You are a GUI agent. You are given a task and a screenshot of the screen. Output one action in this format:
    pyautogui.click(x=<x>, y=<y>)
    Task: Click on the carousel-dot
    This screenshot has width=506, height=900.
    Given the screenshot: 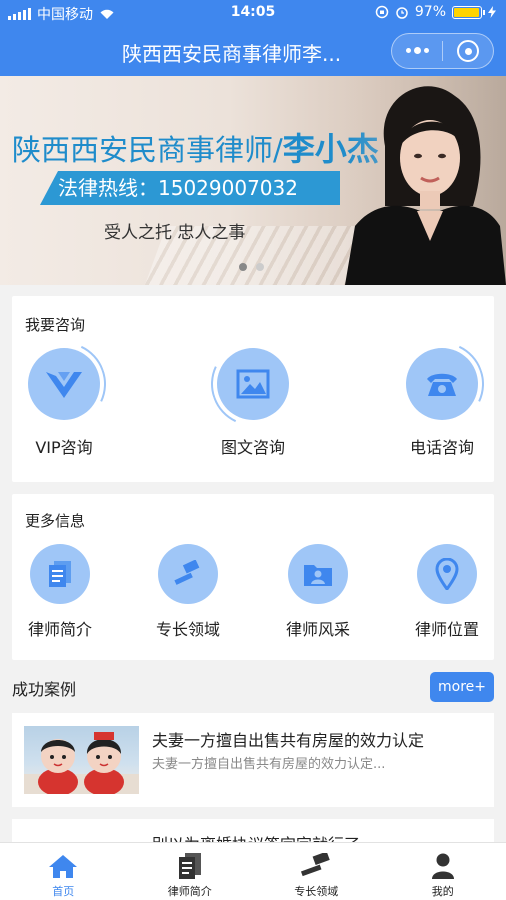 What is the action you would take?
    pyautogui.click(x=260, y=267)
    